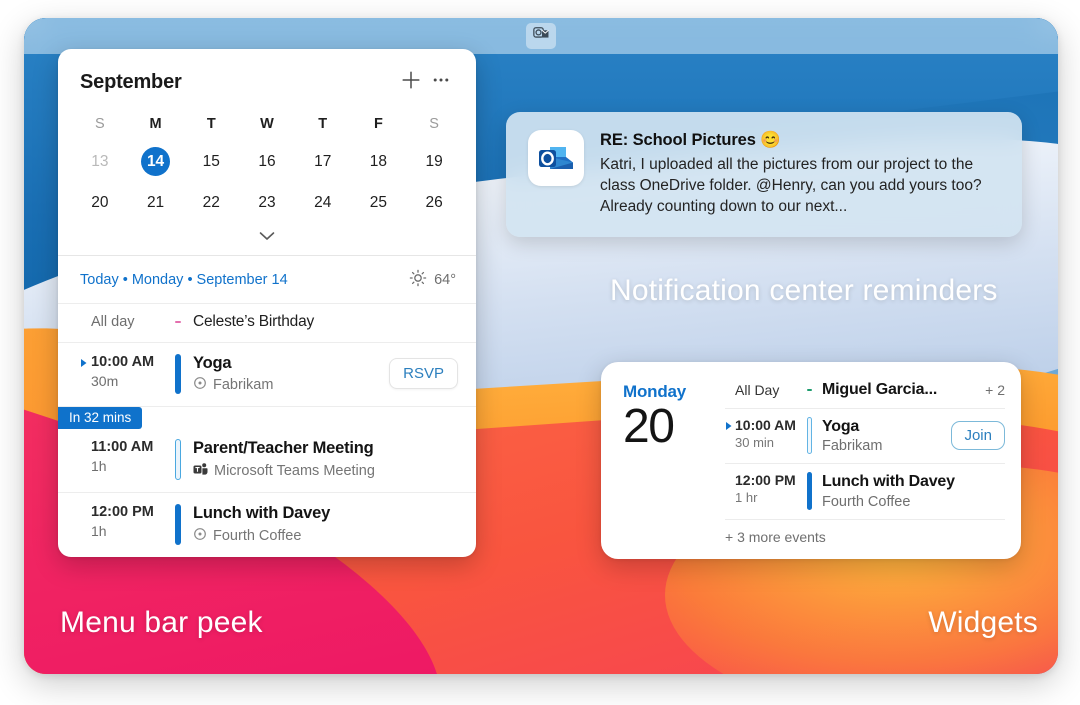  What do you see at coordinates (434, 161) in the screenshot?
I see `calendar-day-cell: 19` at bounding box center [434, 161].